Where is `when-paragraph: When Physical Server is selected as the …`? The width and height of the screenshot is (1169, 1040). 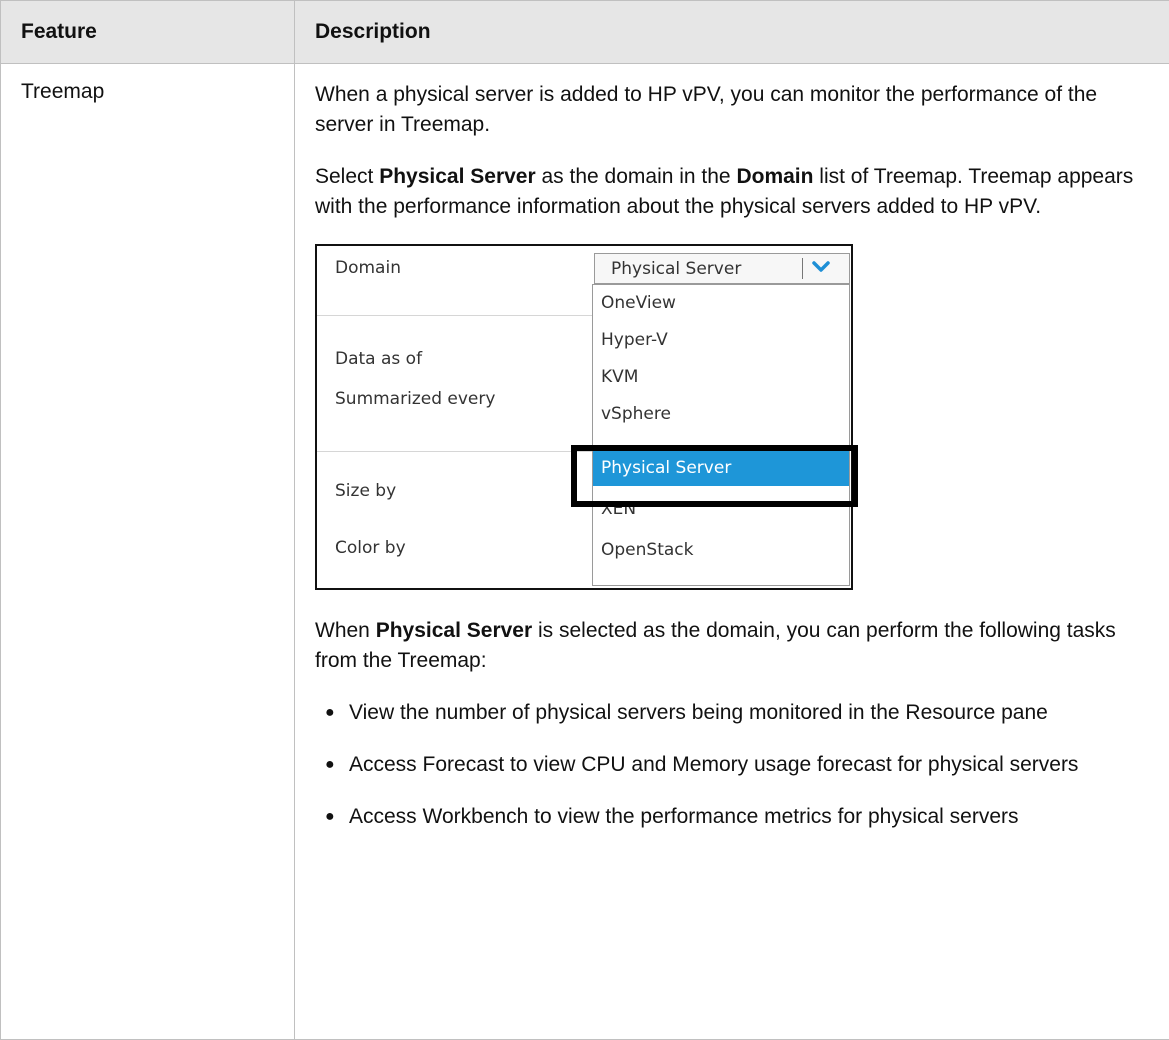 when-paragraph: When Physical Server is selected as the … is located at coordinates (715, 645).